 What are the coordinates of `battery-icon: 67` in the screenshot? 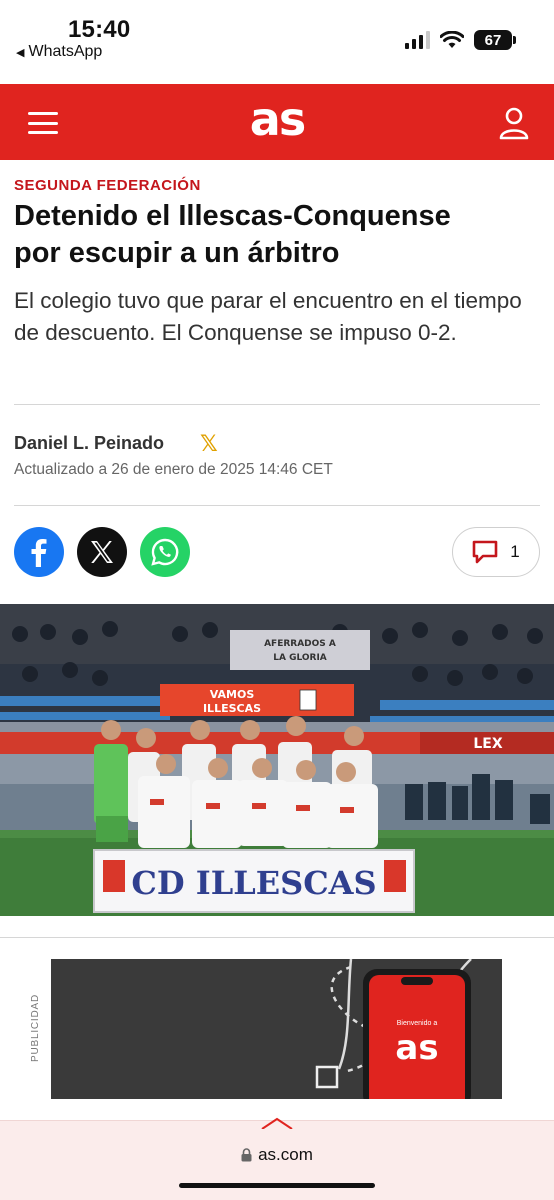 It's located at (495, 40).